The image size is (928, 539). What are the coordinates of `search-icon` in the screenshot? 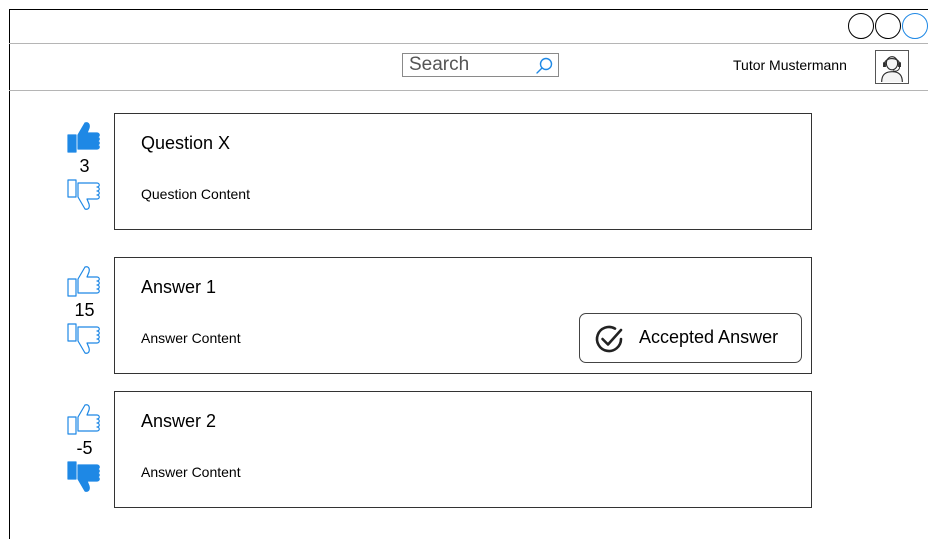 It's located at (544, 66).